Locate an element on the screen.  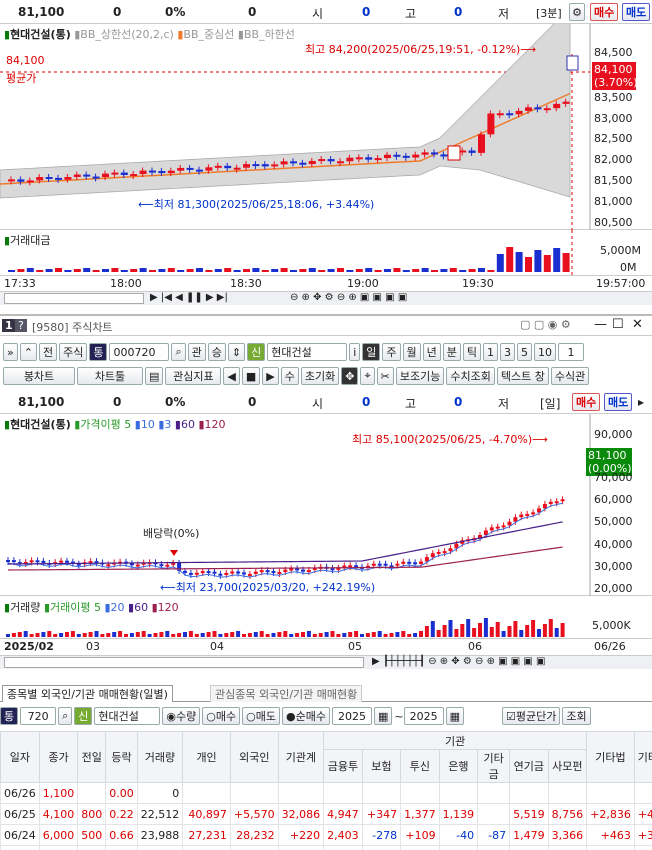
scissors-icon: ✂ is located at coordinates (385, 376).